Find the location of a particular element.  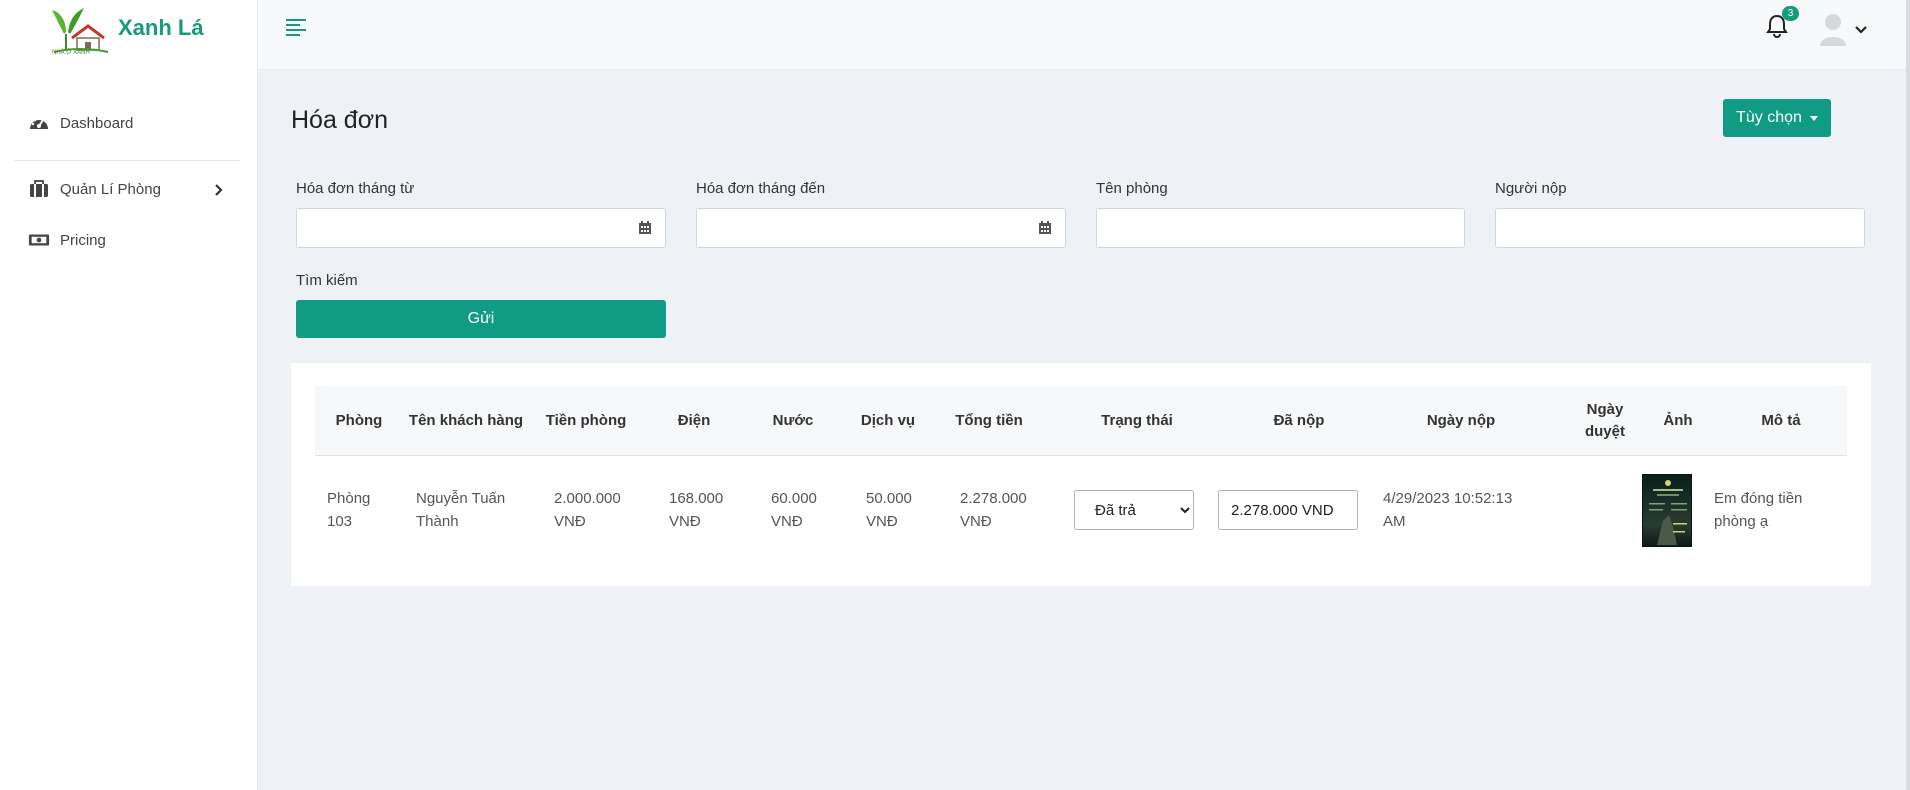

header-room: Phòng is located at coordinates (359, 420).